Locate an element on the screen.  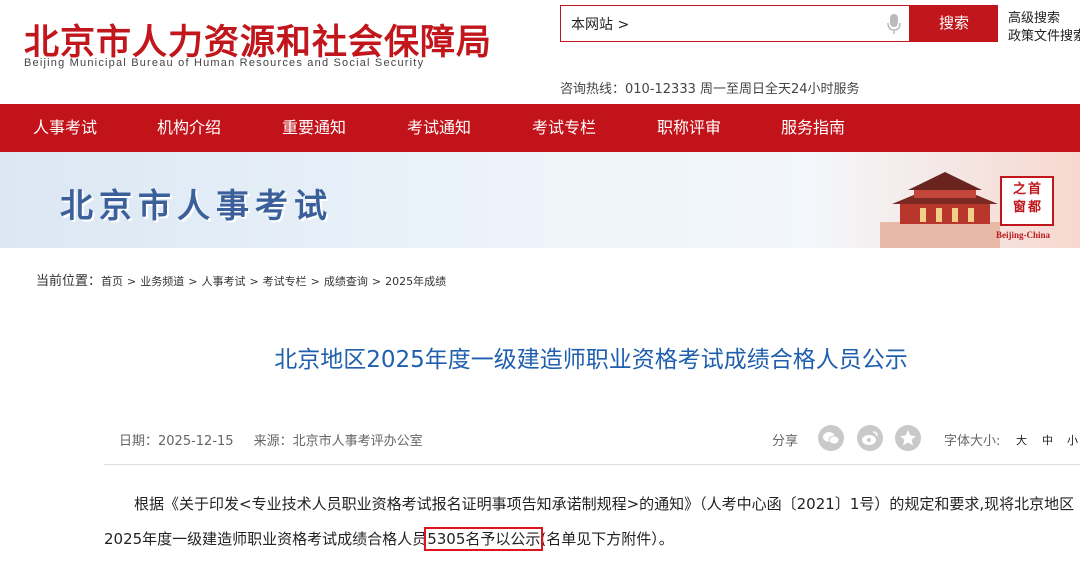
main-nav: 人事考试 机构介绍 重要通知 考试通知 考试专栏 职称评审 服务指南 is located at coordinates (540, 128).